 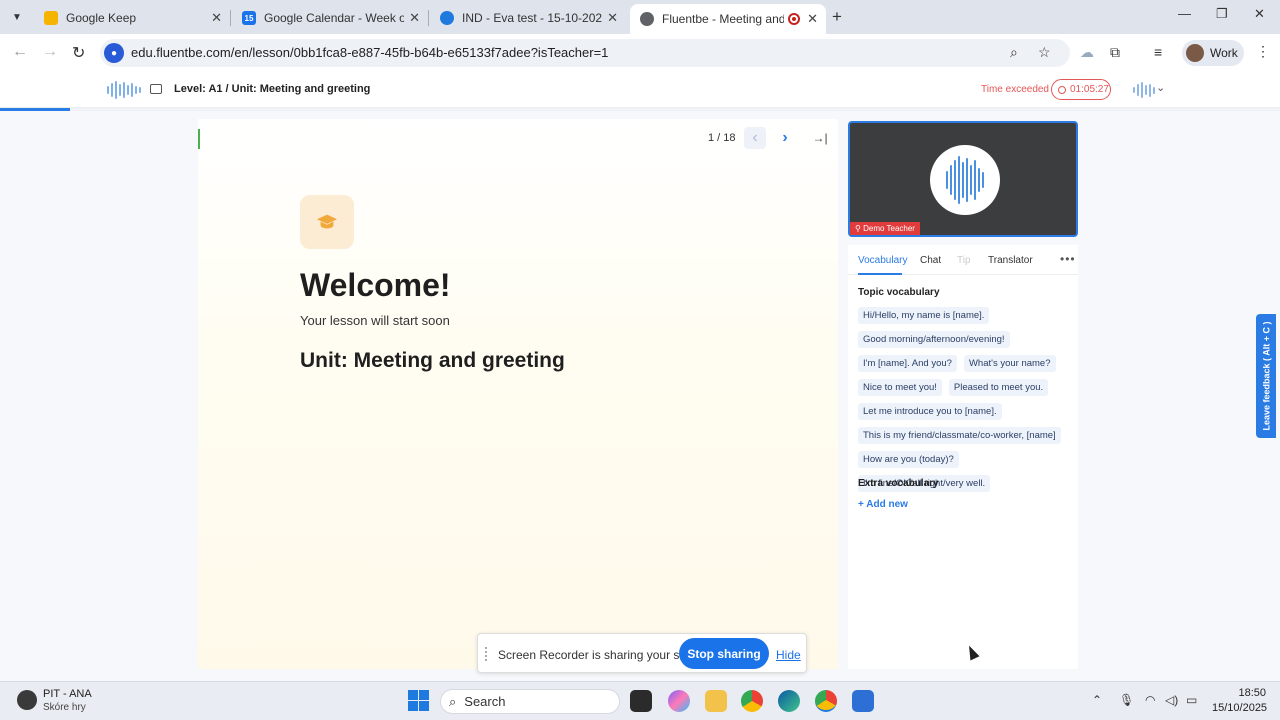 I want to click on media-control-icon: ≡, so click(x=1158, y=52).